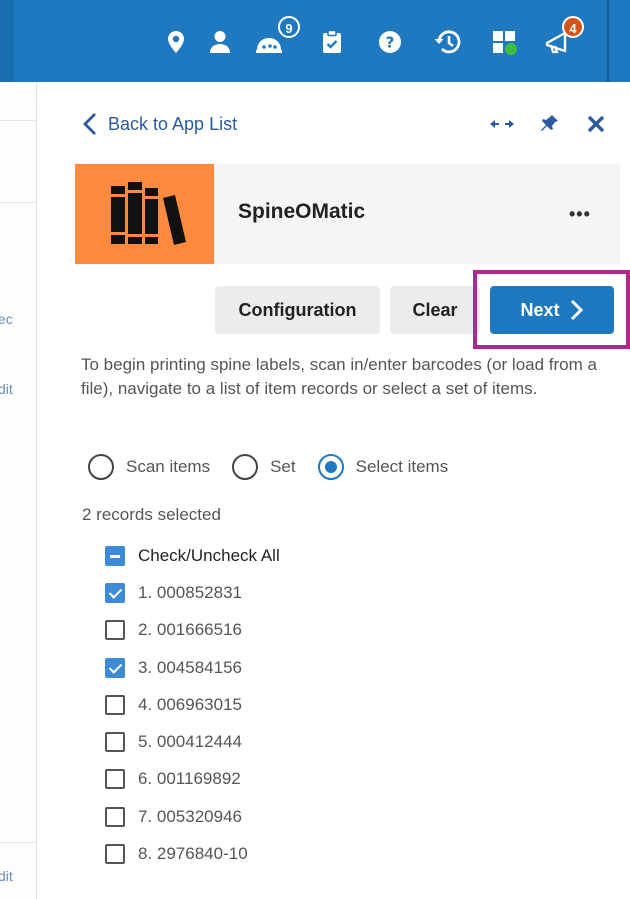  I want to click on item-label: 6. 001169892, so click(189, 779).